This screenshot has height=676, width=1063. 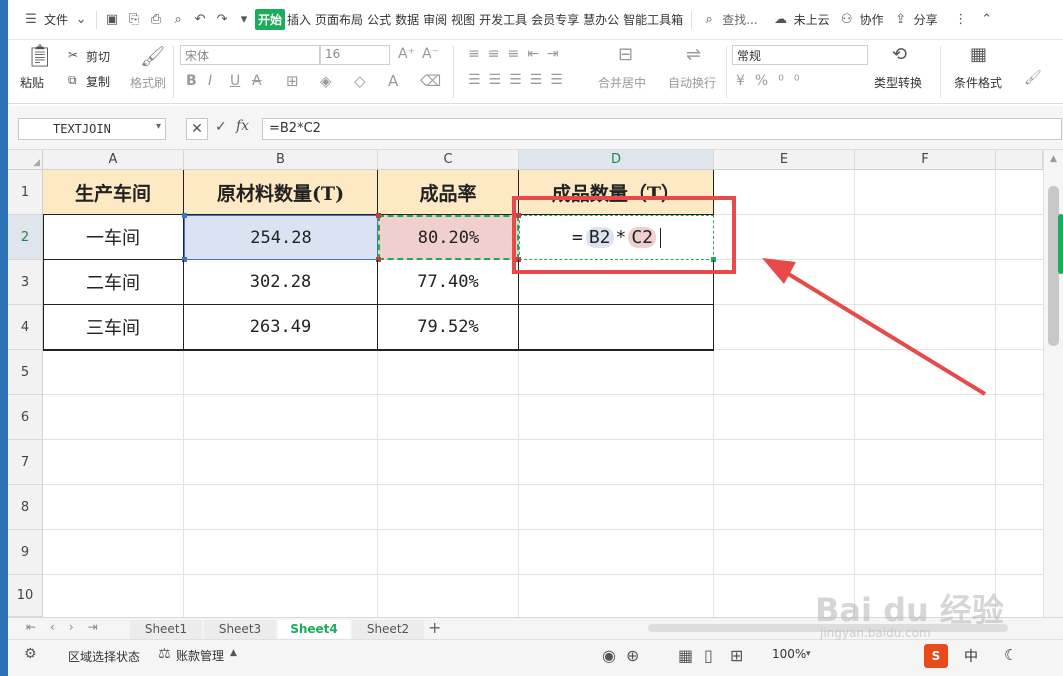 I want to click on sheet-nav-icons: ⇤‹›⇥, so click(x=69, y=627).